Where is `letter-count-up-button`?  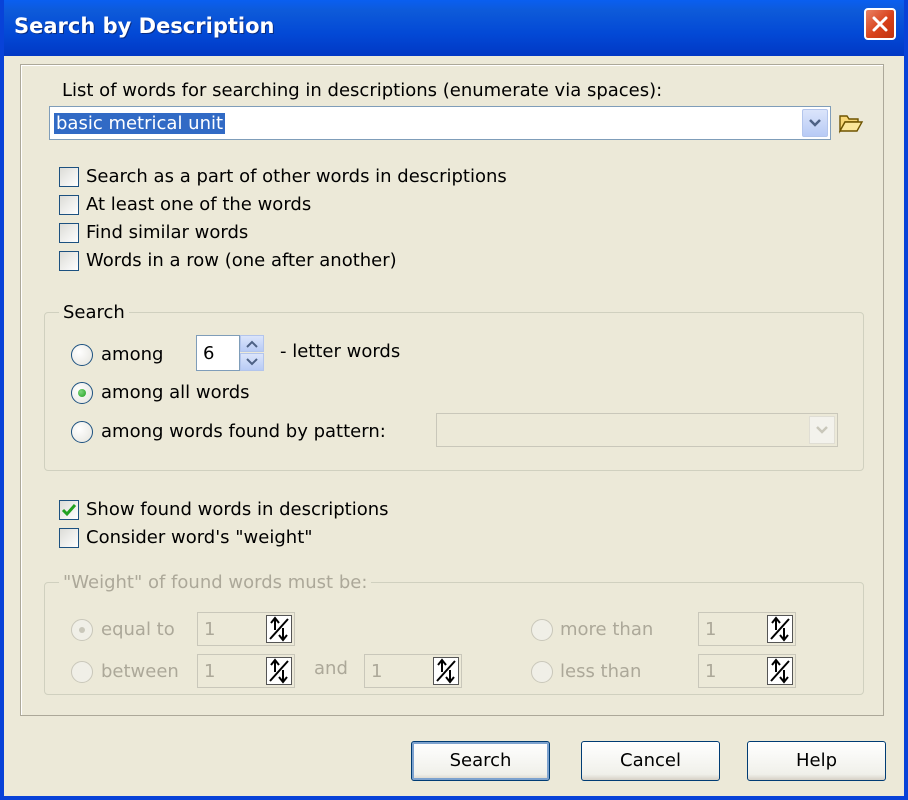 letter-count-up-button is located at coordinates (252, 343).